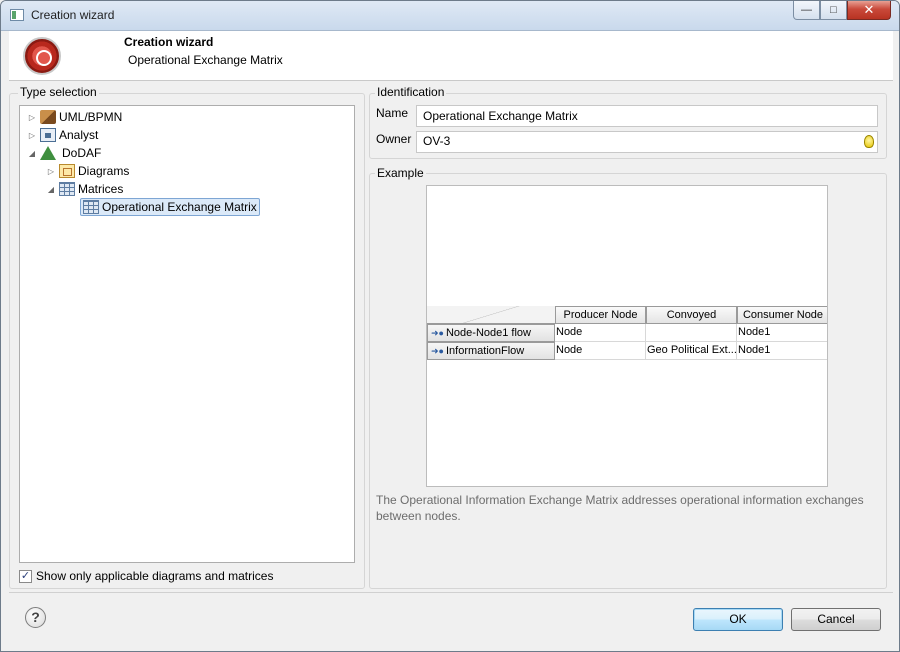 Image resolution: width=900 pixels, height=652 pixels. Describe the element at coordinates (67, 171) in the screenshot. I see `diagrams-icon` at that location.